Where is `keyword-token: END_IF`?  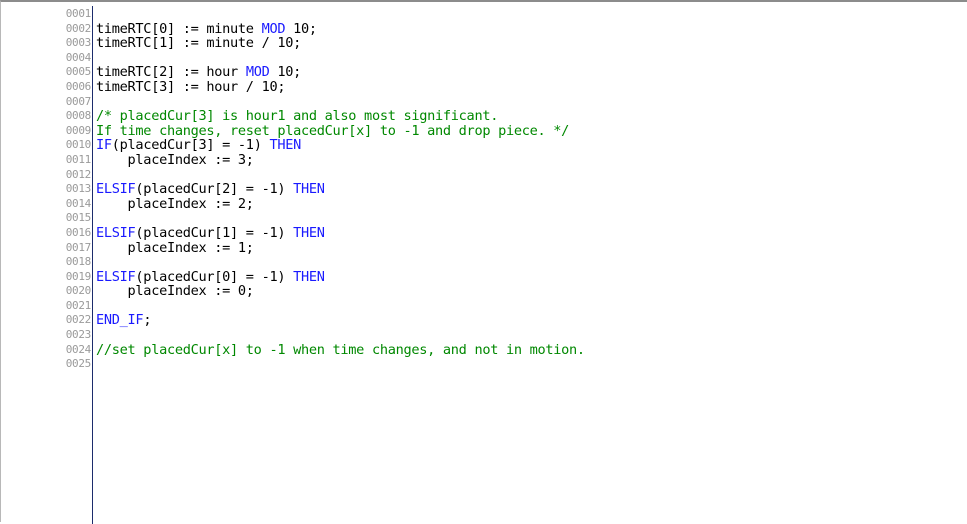
keyword-token: END_IF is located at coordinates (120, 320).